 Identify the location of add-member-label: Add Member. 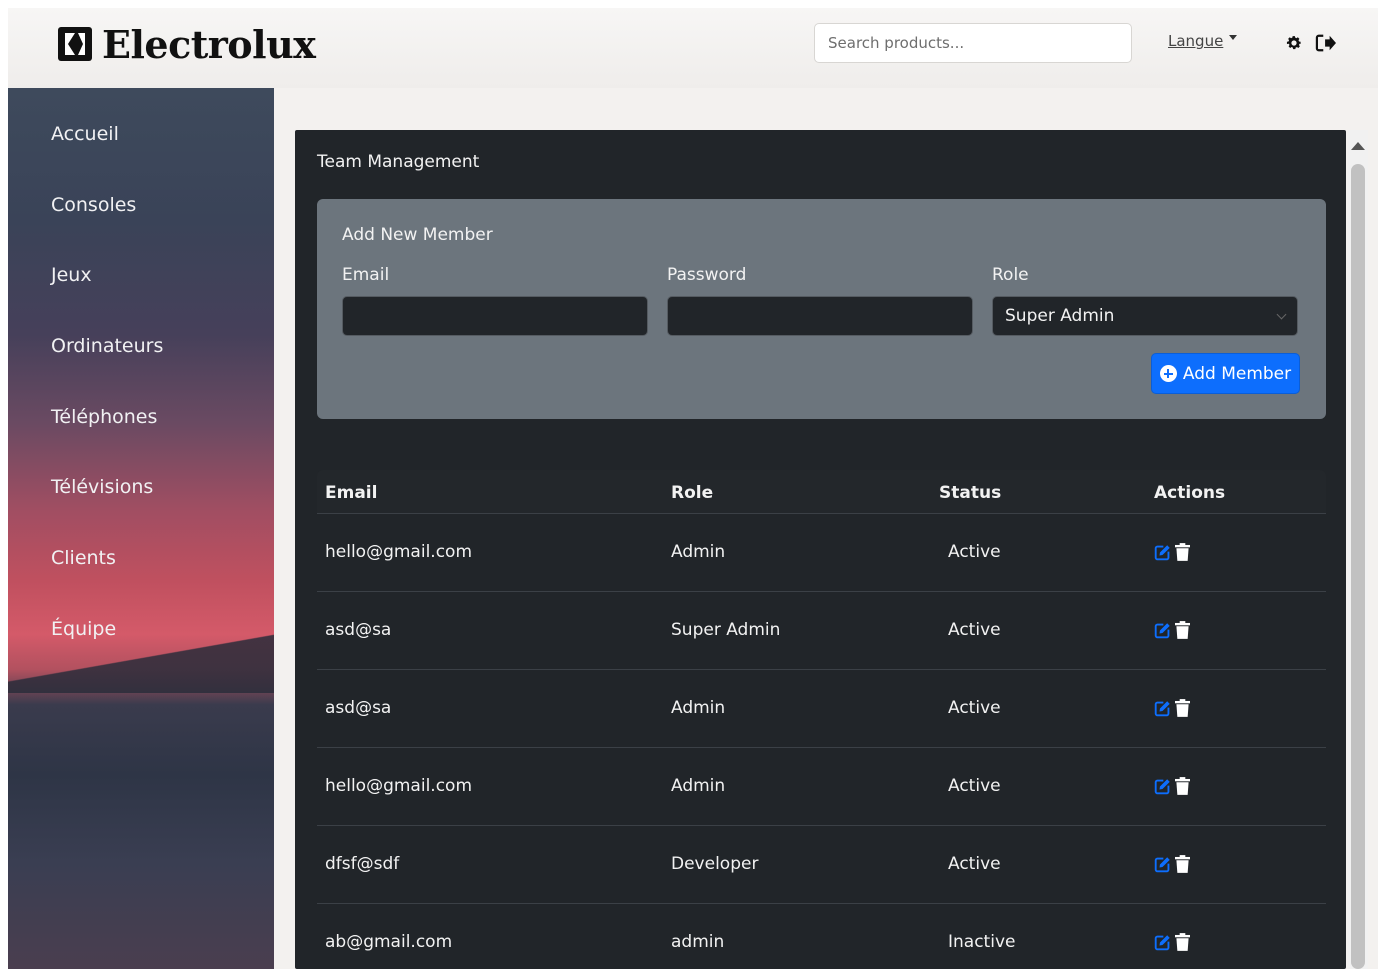
(1237, 373).